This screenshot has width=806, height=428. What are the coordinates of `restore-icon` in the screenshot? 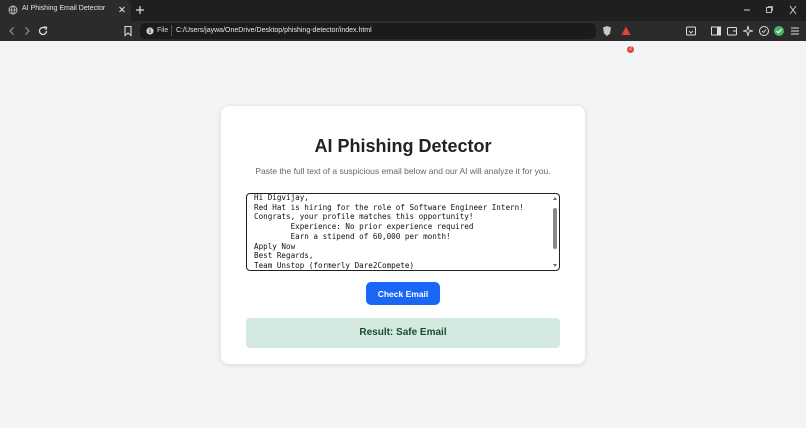 It's located at (769, 10).